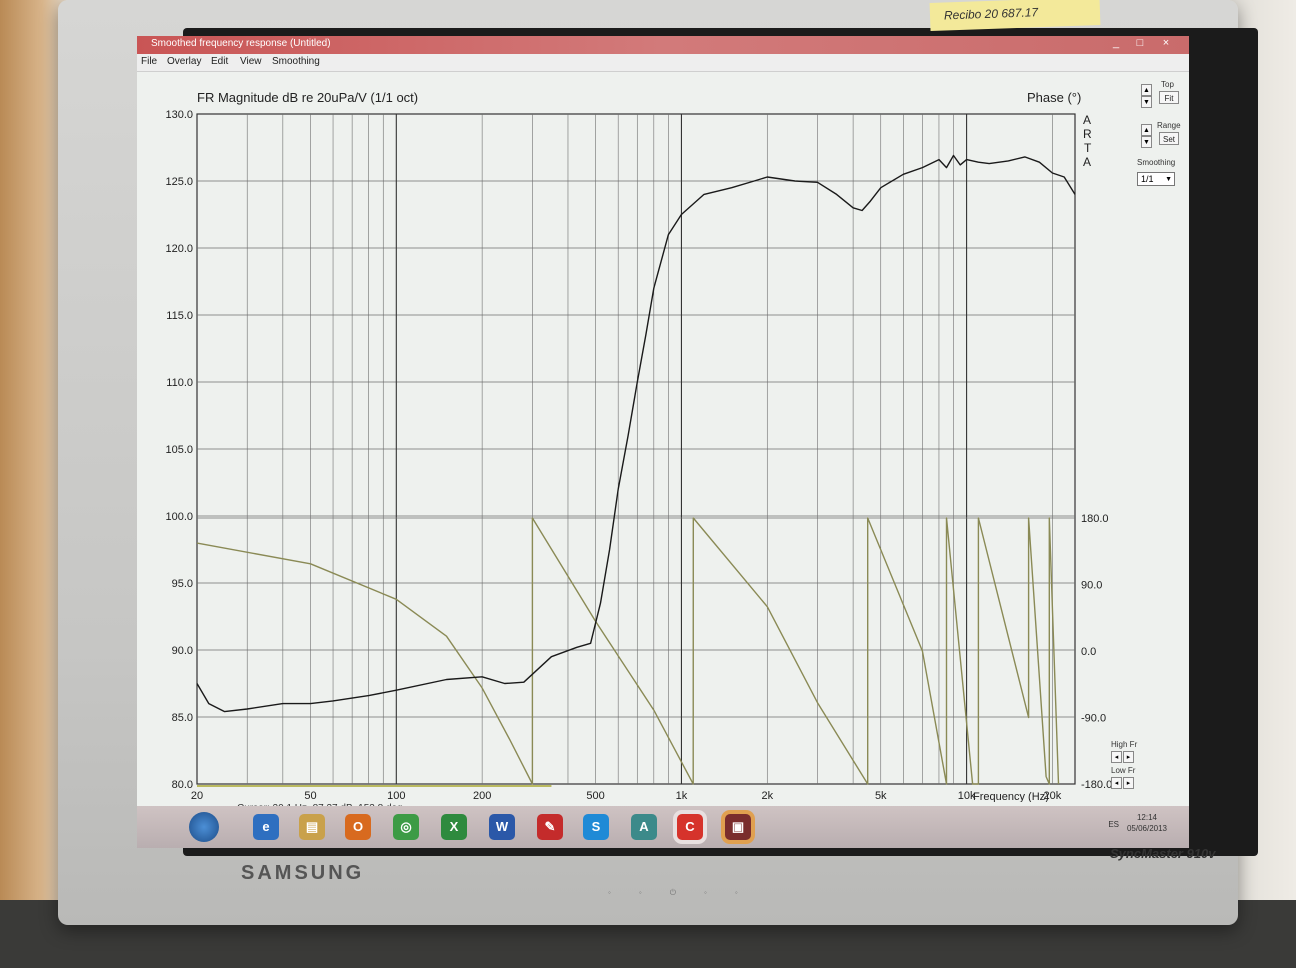 This screenshot has height=968, width=1296. Describe the element at coordinates (1140, 43) in the screenshot. I see `maximize-button: □` at that location.